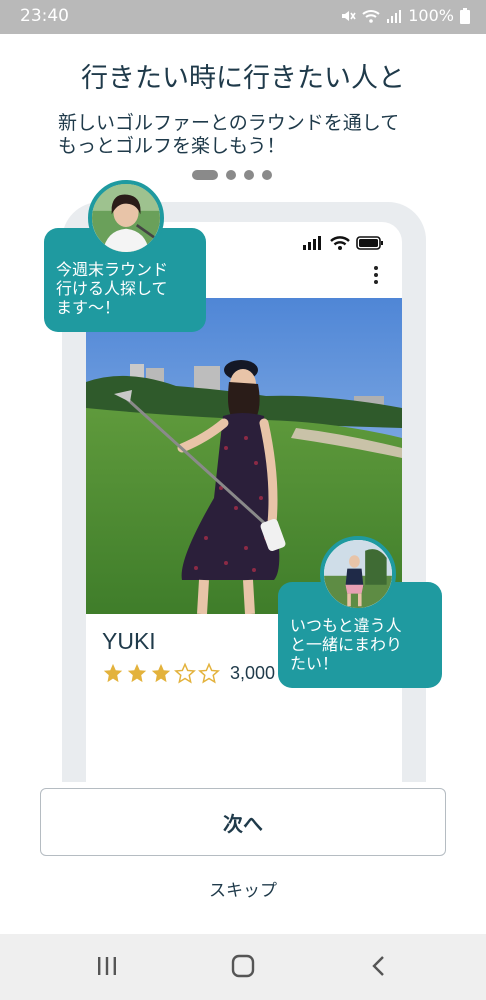 The image size is (486, 1000). I want to click on onboarding-headline: 行きたい時に行きたい人と, so click(243, 78).